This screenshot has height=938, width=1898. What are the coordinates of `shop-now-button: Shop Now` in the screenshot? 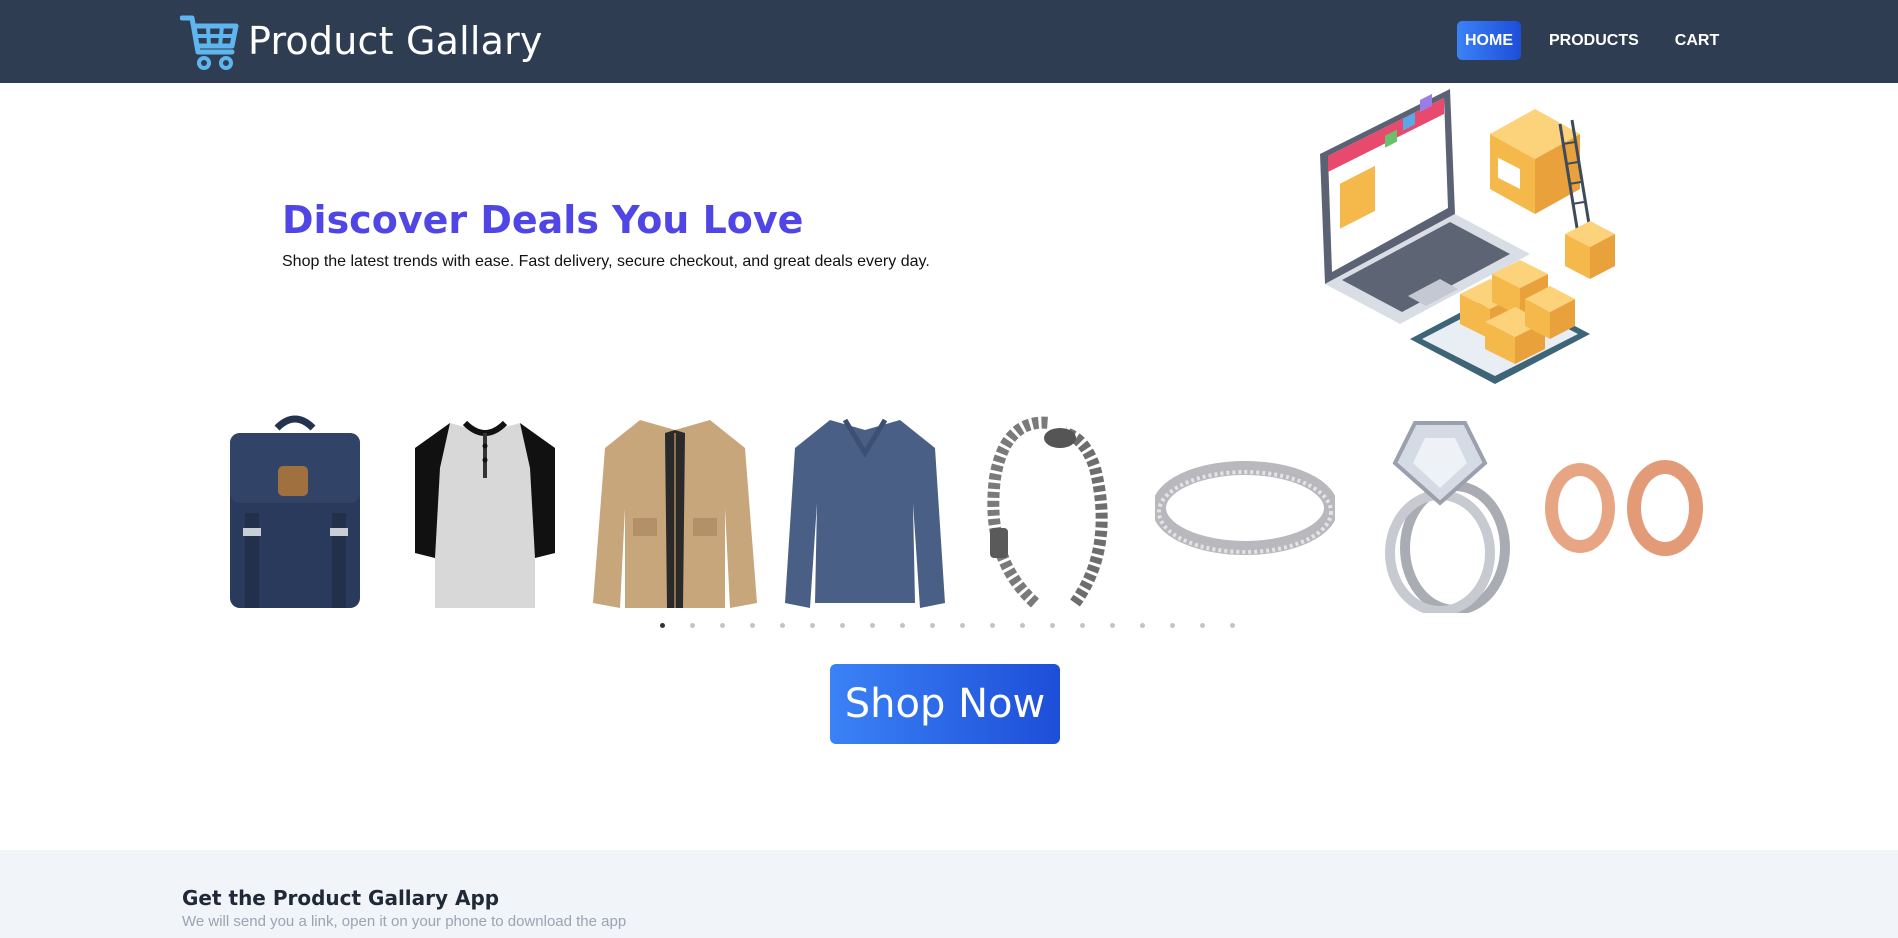 It's located at (945, 704).